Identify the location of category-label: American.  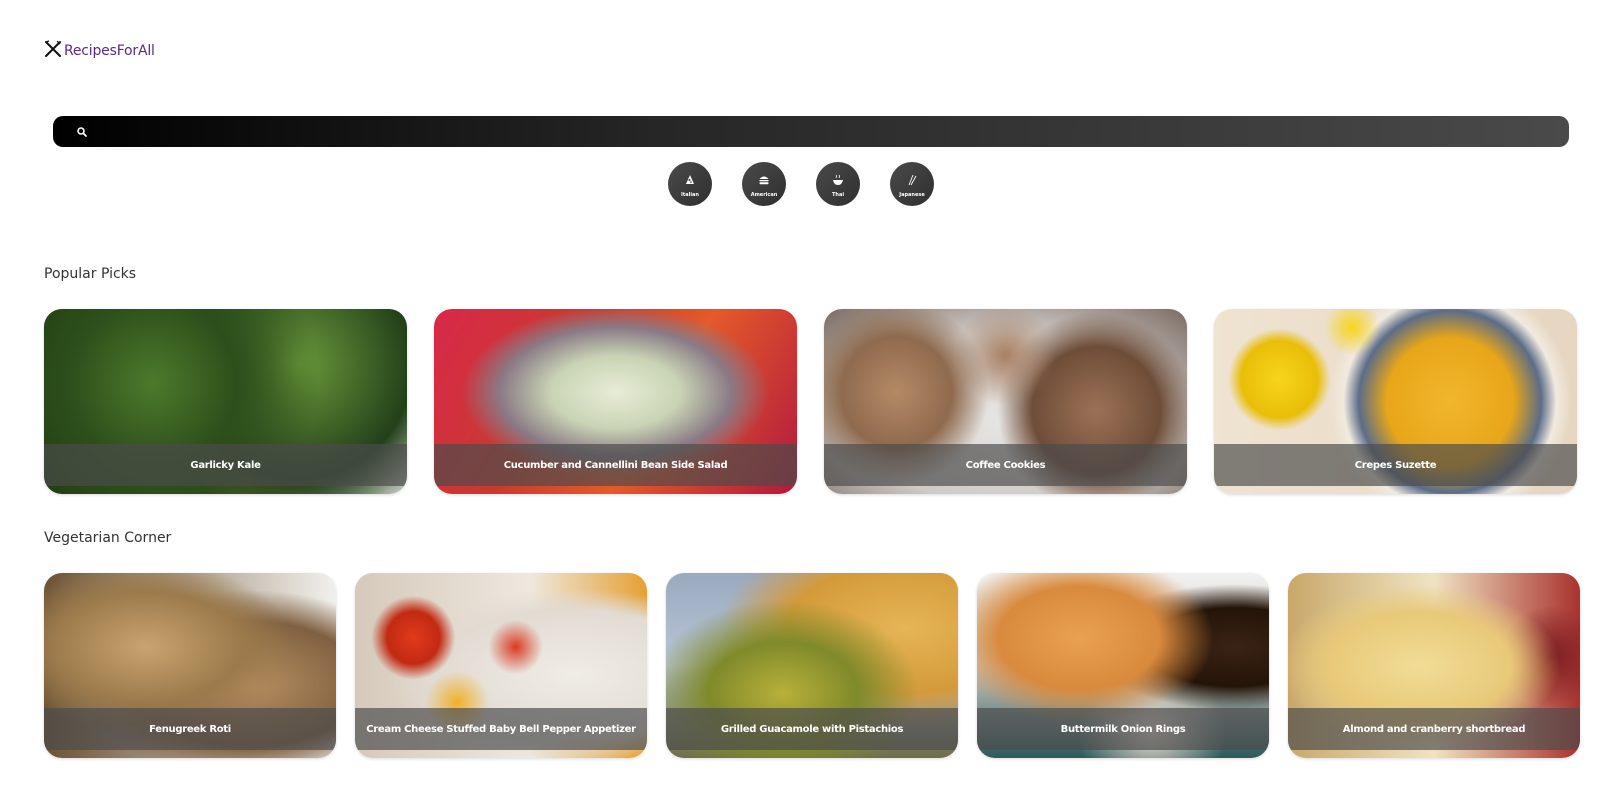
(764, 194).